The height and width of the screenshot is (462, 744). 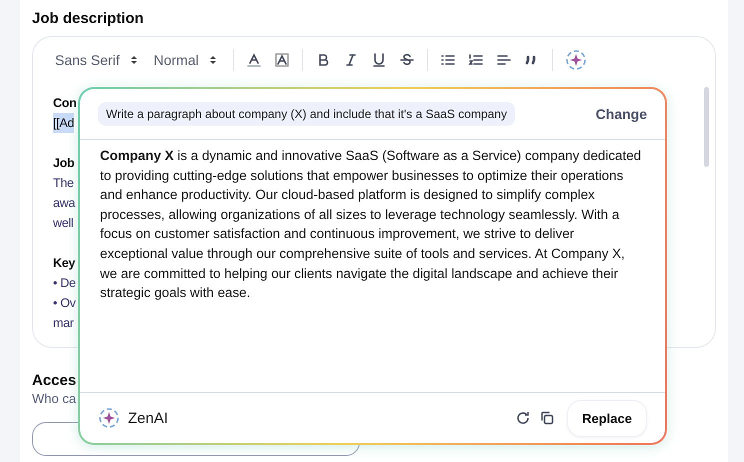 What do you see at coordinates (306, 114) in the screenshot?
I see `prompt-chip: Write a paragraph about company (X) and include that it's a SaaS company` at bounding box center [306, 114].